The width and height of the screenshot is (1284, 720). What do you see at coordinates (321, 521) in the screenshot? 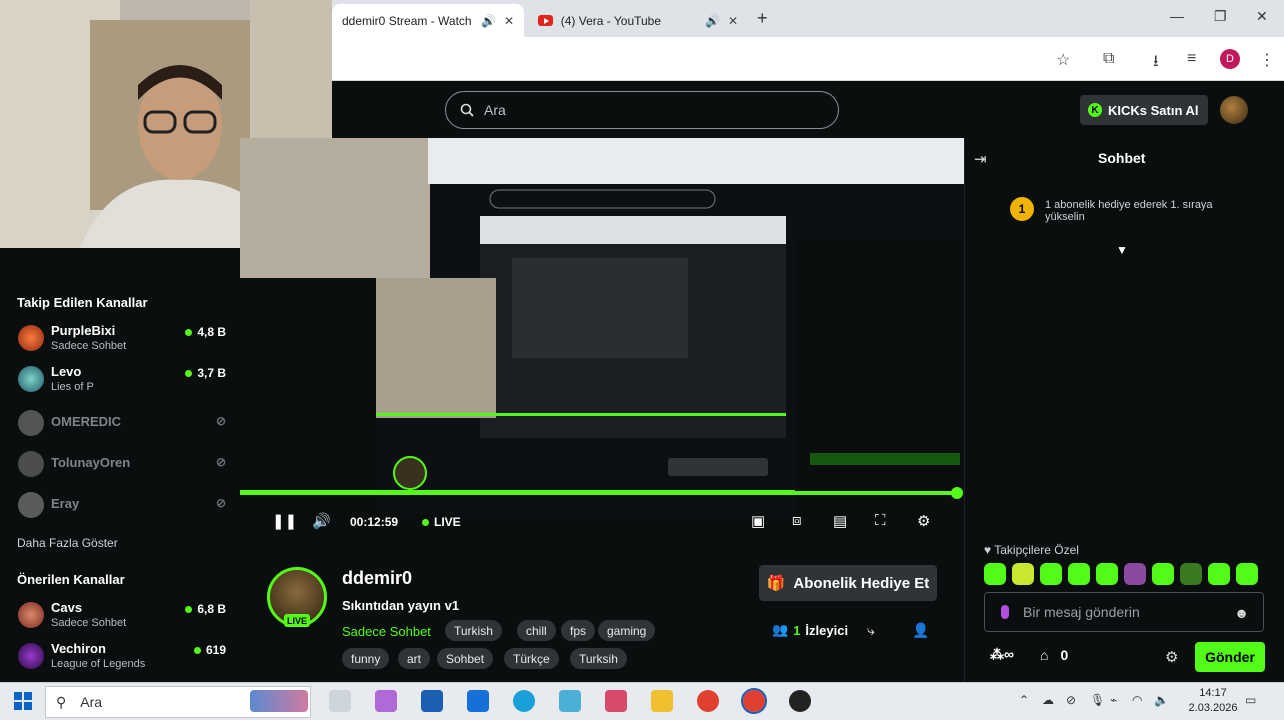
I see `volume-icon: 🔊` at bounding box center [321, 521].